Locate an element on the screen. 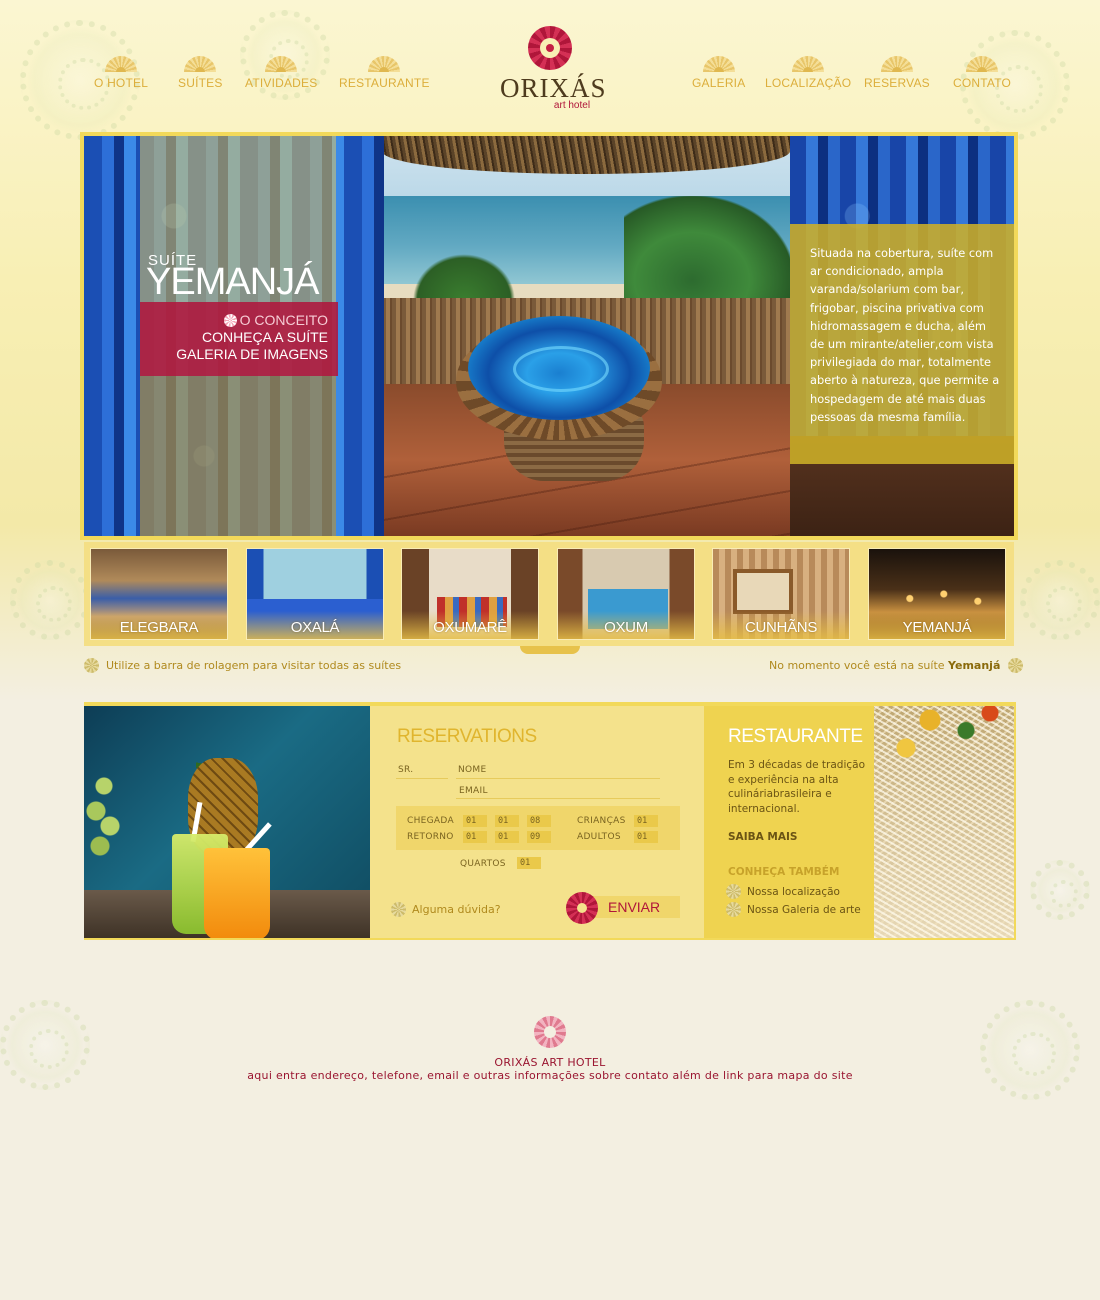 Image resolution: width=1100 pixels, height=1300 pixels. chegada-label: CHEGADA is located at coordinates (430, 821).